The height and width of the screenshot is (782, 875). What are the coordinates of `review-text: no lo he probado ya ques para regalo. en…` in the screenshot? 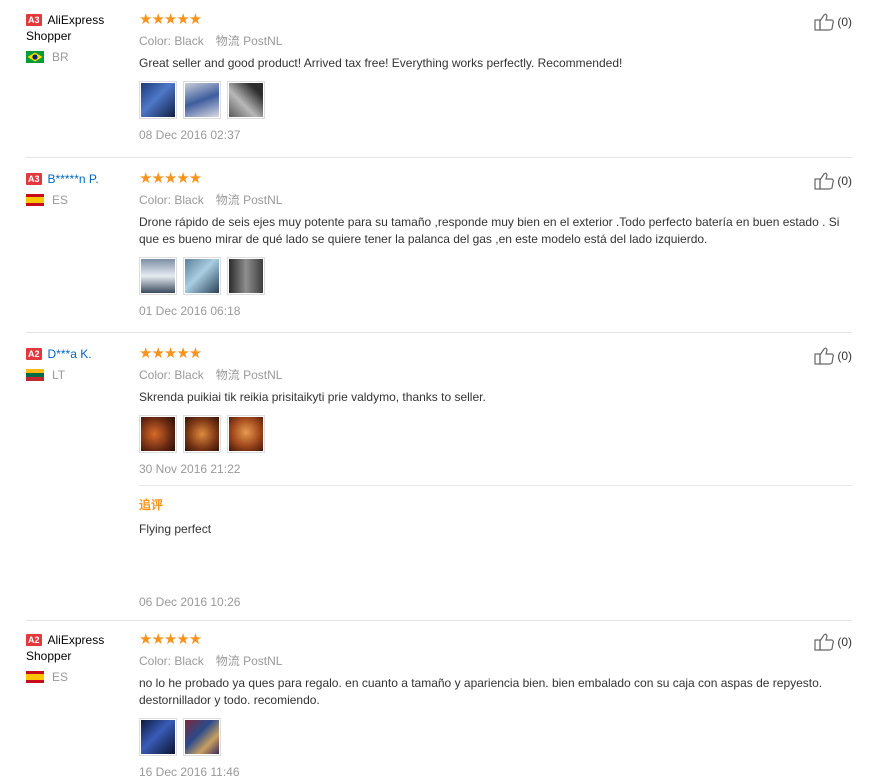 It's located at (481, 691).